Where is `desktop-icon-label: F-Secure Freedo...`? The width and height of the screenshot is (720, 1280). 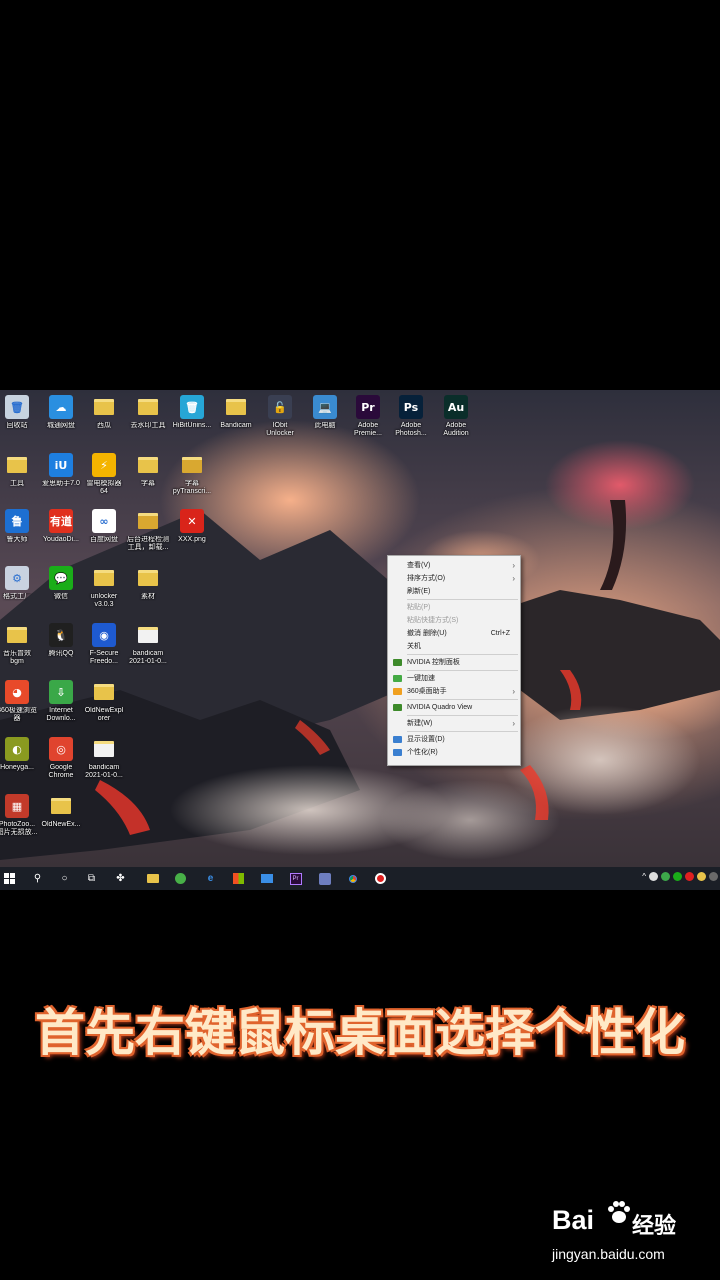
desktop-icon-label: F-Secure Freedo... is located at coordinates (104, 657).